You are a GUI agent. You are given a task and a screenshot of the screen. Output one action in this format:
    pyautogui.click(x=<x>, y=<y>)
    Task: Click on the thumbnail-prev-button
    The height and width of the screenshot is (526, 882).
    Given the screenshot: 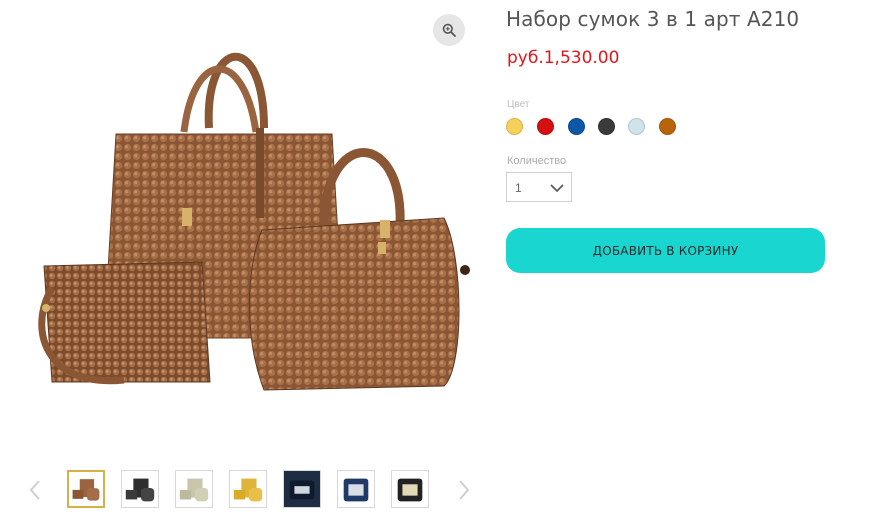 What is the action you would take?
    pyautogui.click(x=35, y=490)
    